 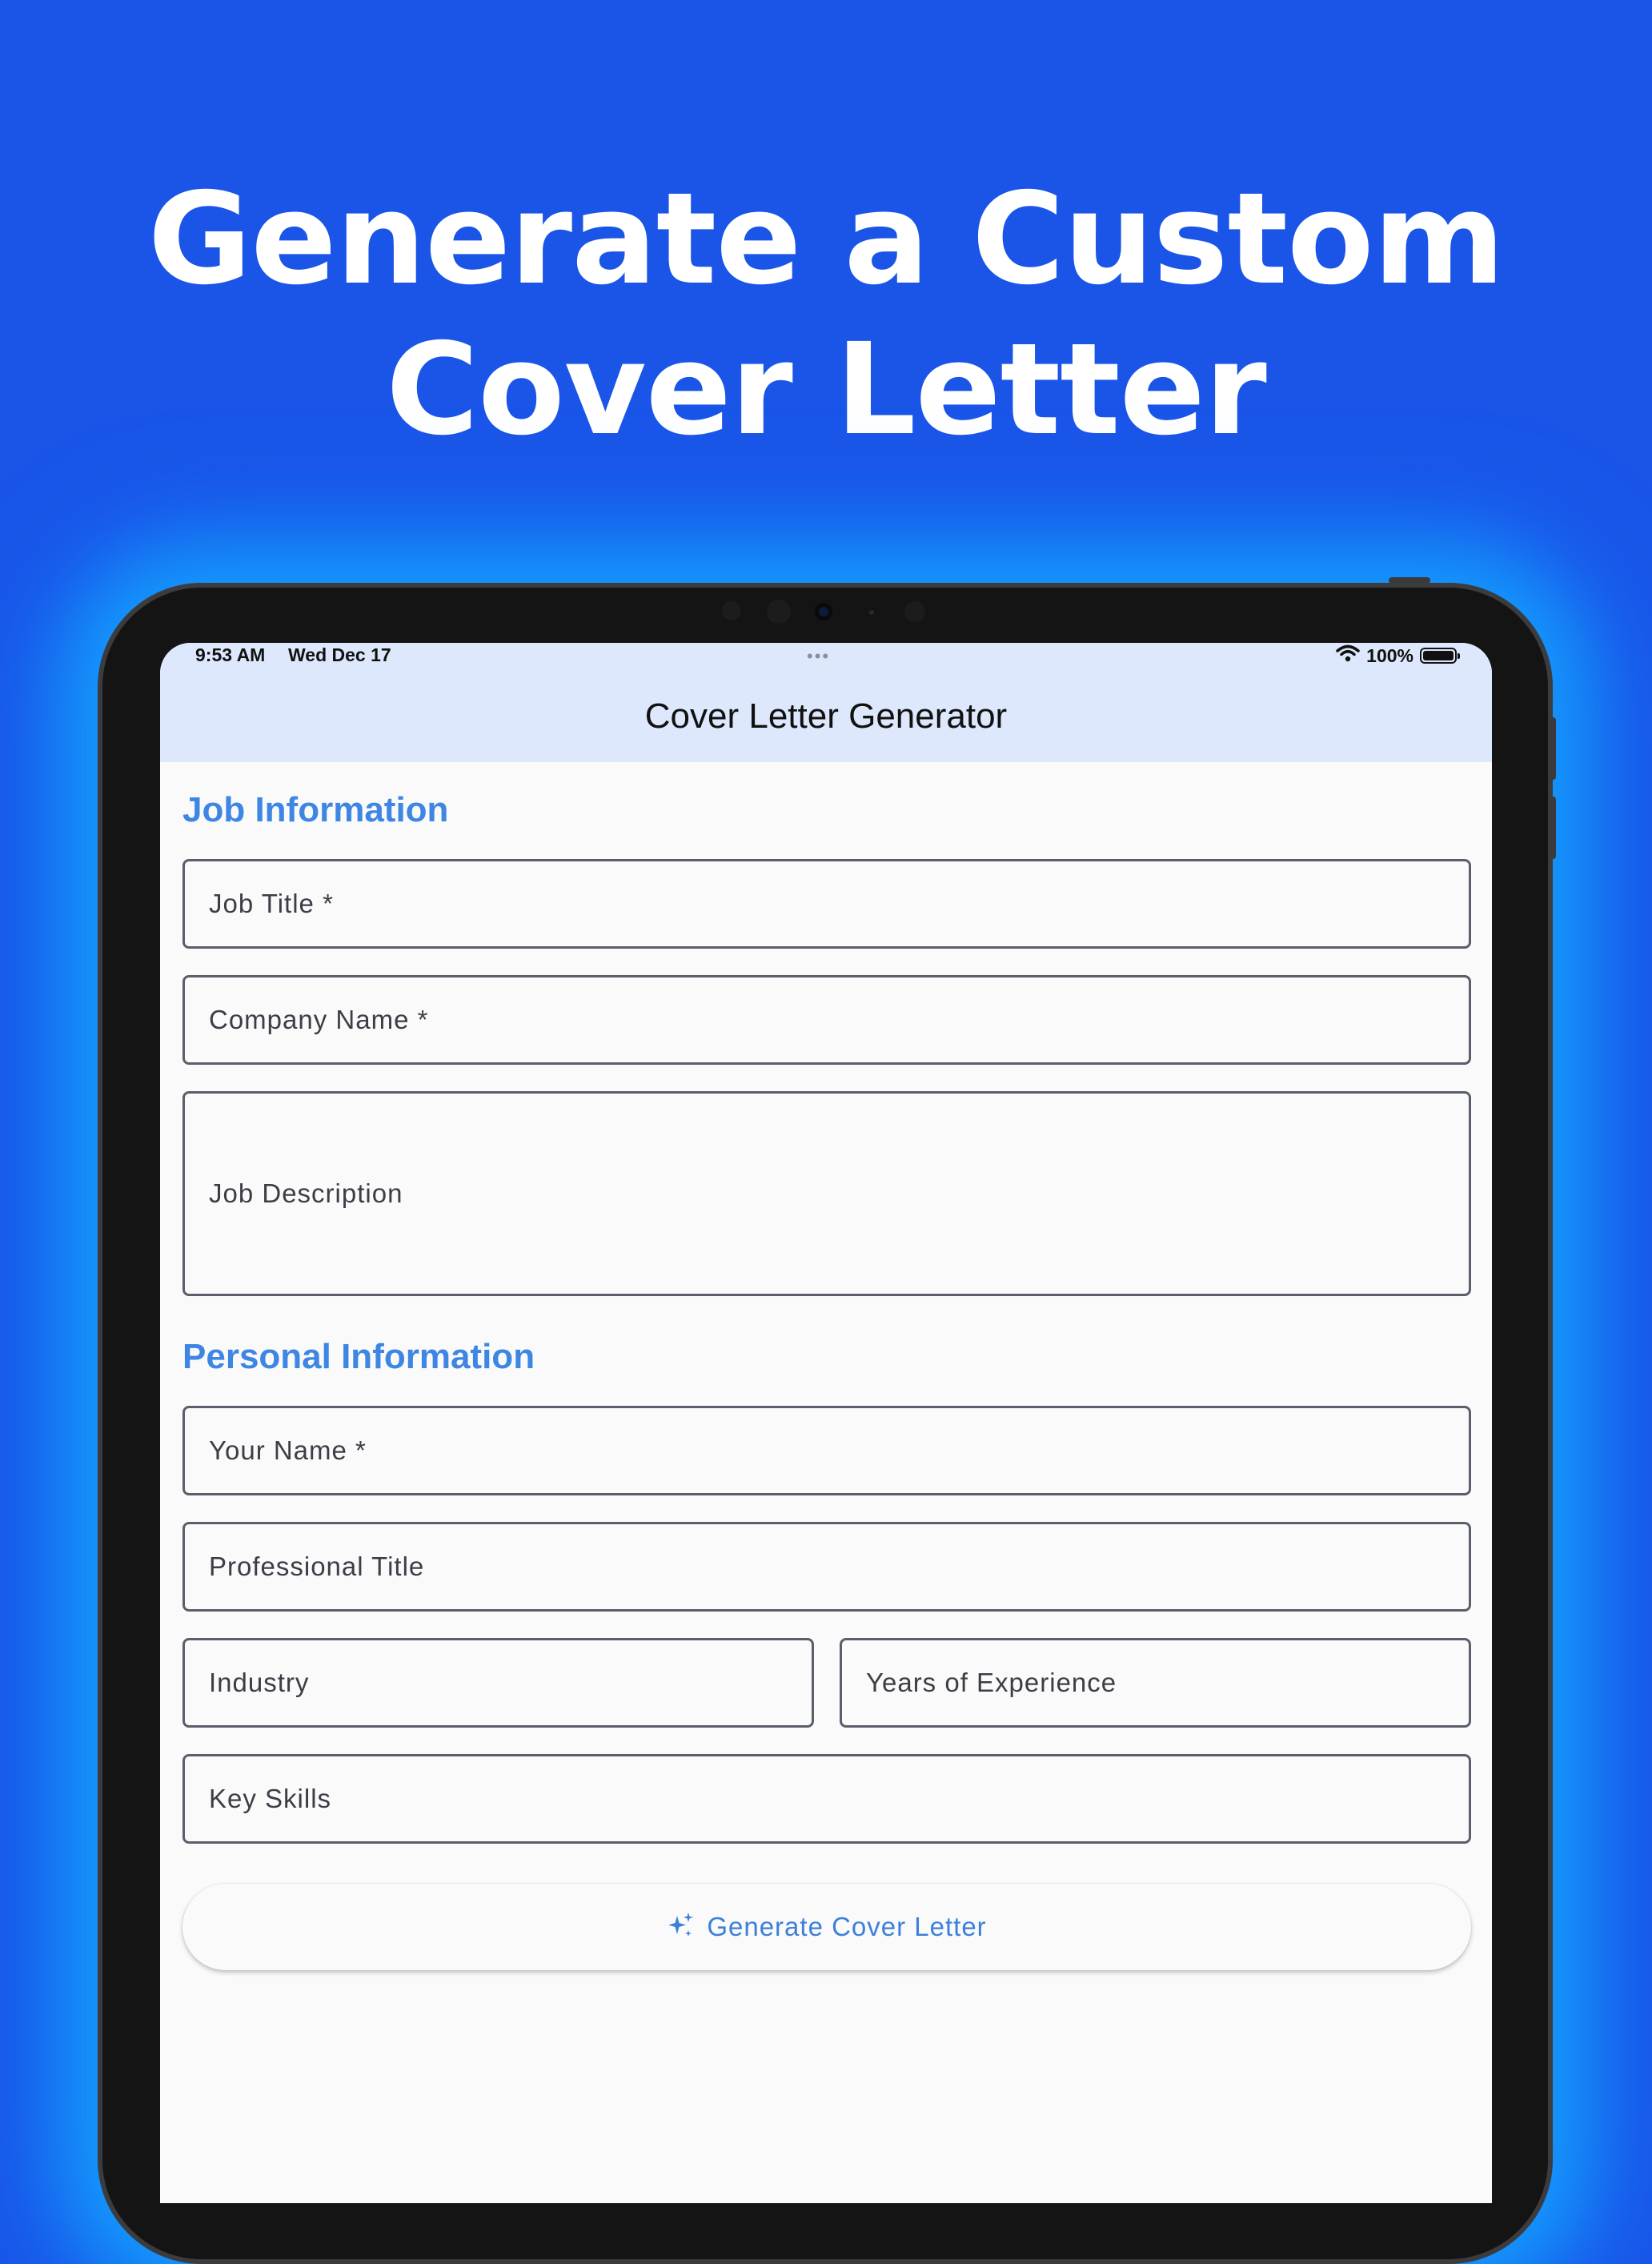 I want to click on status-bar: 9:53 AM Wed Dec 17 ••• 100%, so click(x=826, y=655).